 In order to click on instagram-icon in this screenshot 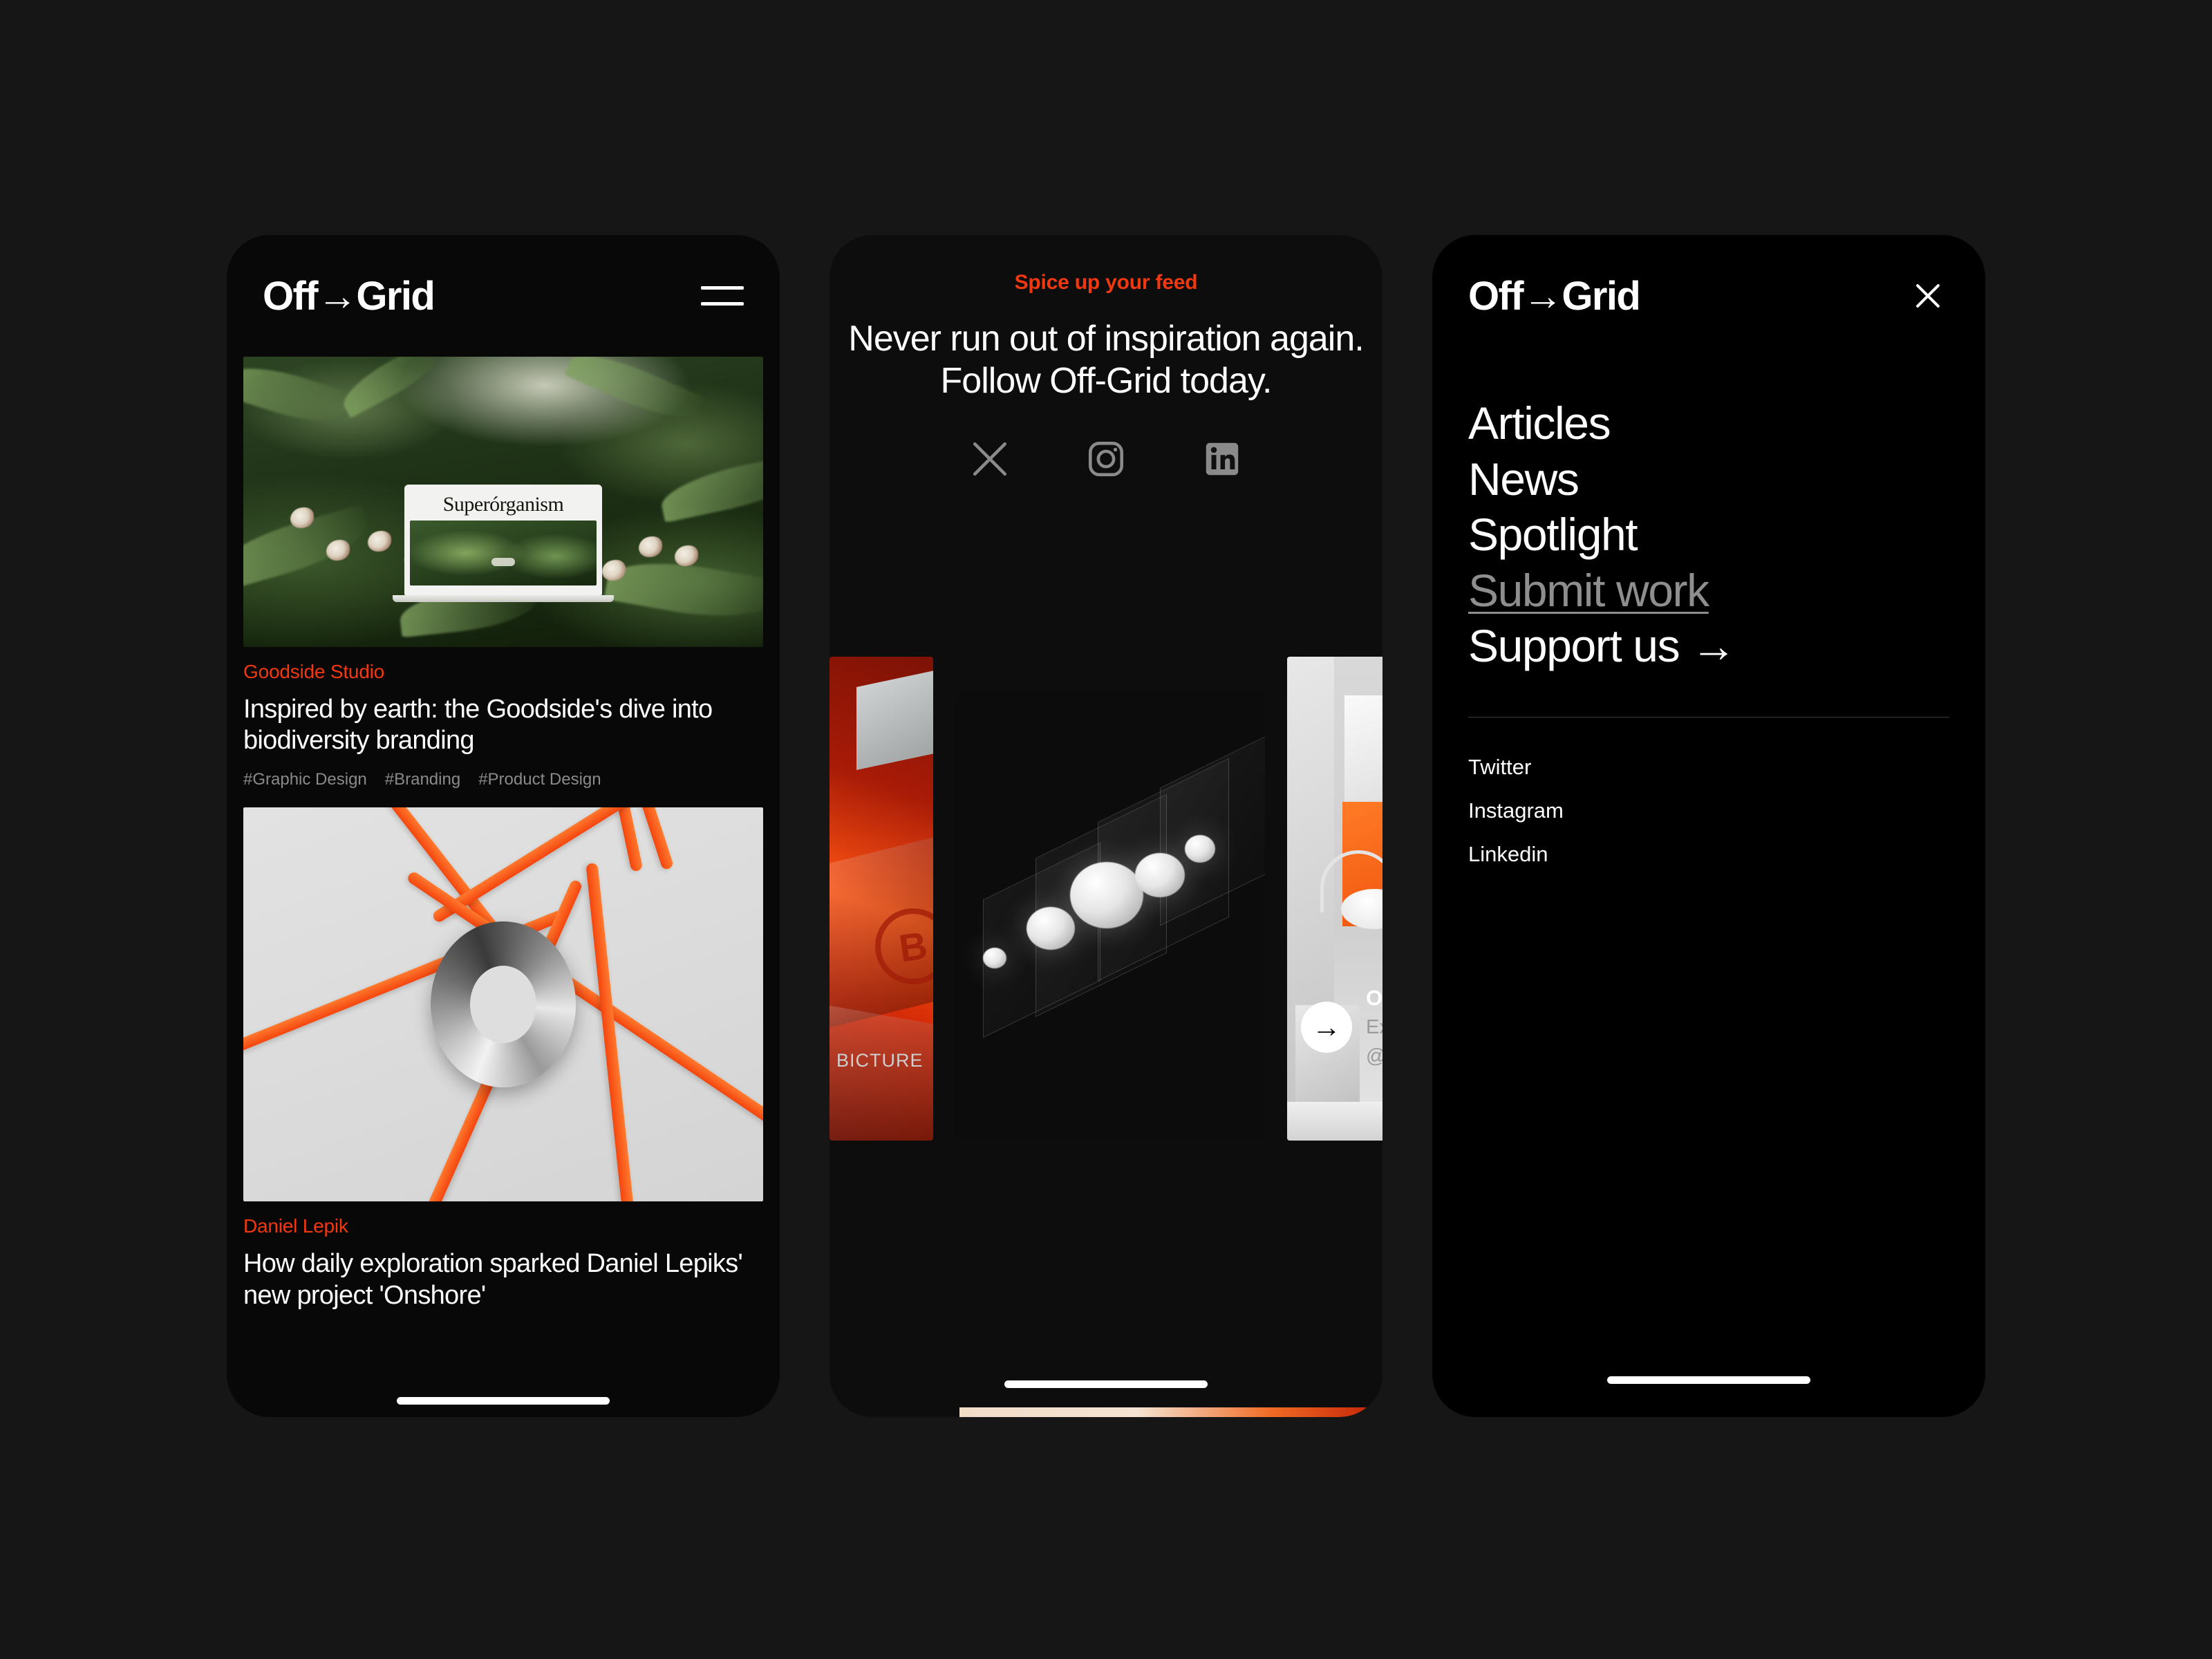, I will do `click(1106, 460)`.